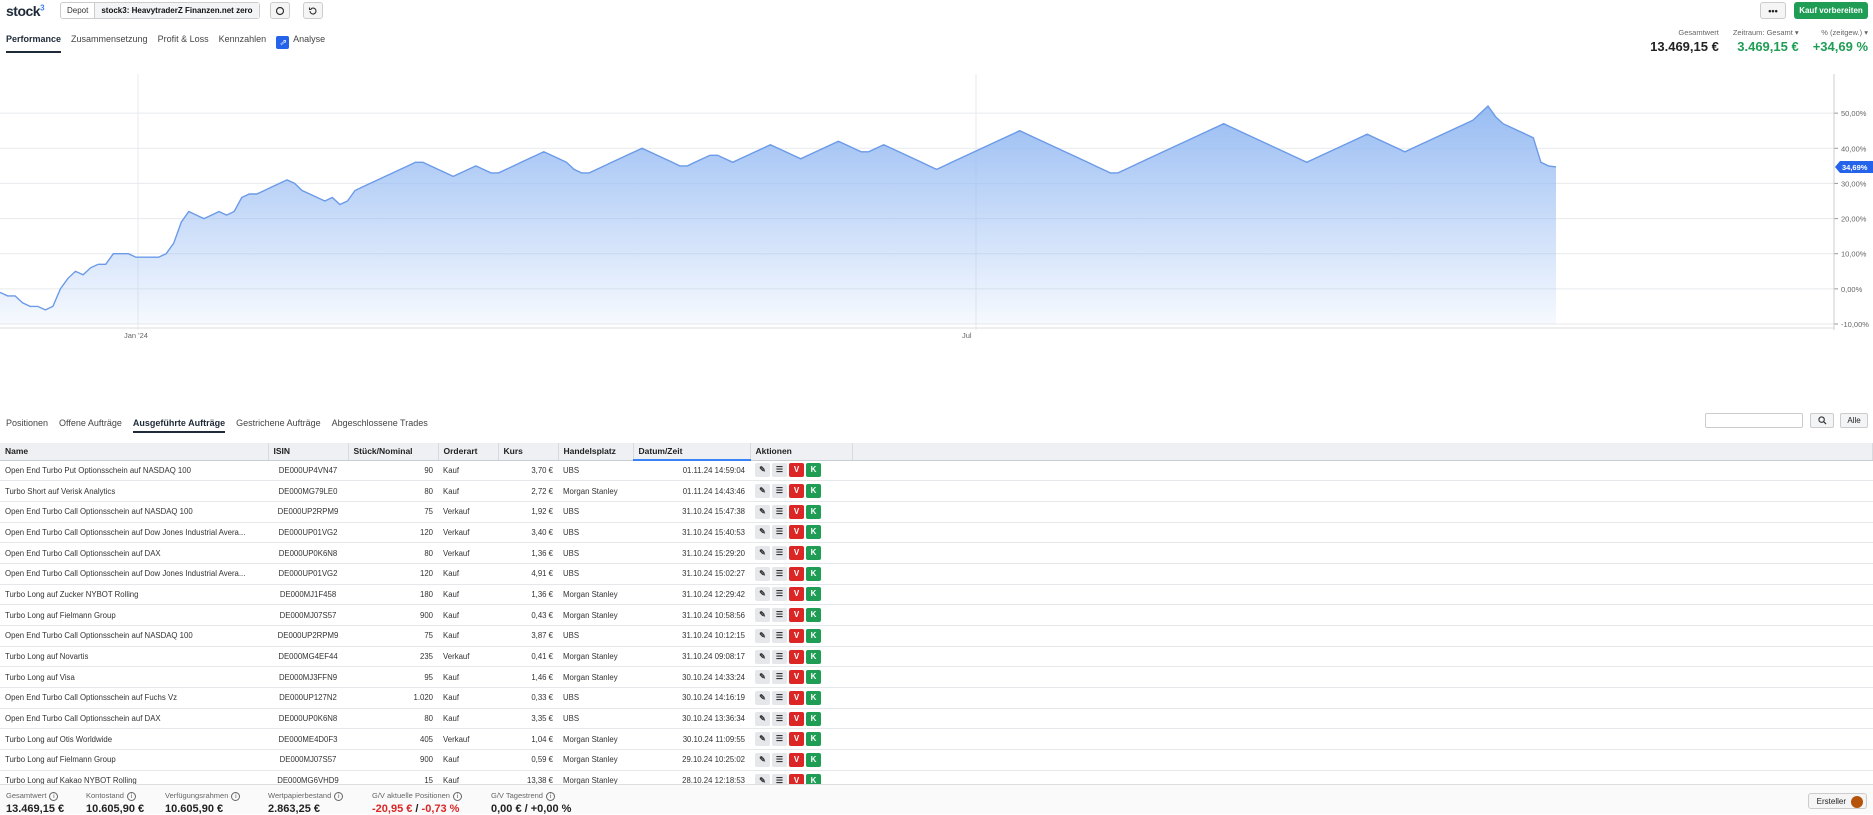  I want to click on kpi-percent: % (zeitgew.) ▾ +34,69 %, so click(1840, 41).